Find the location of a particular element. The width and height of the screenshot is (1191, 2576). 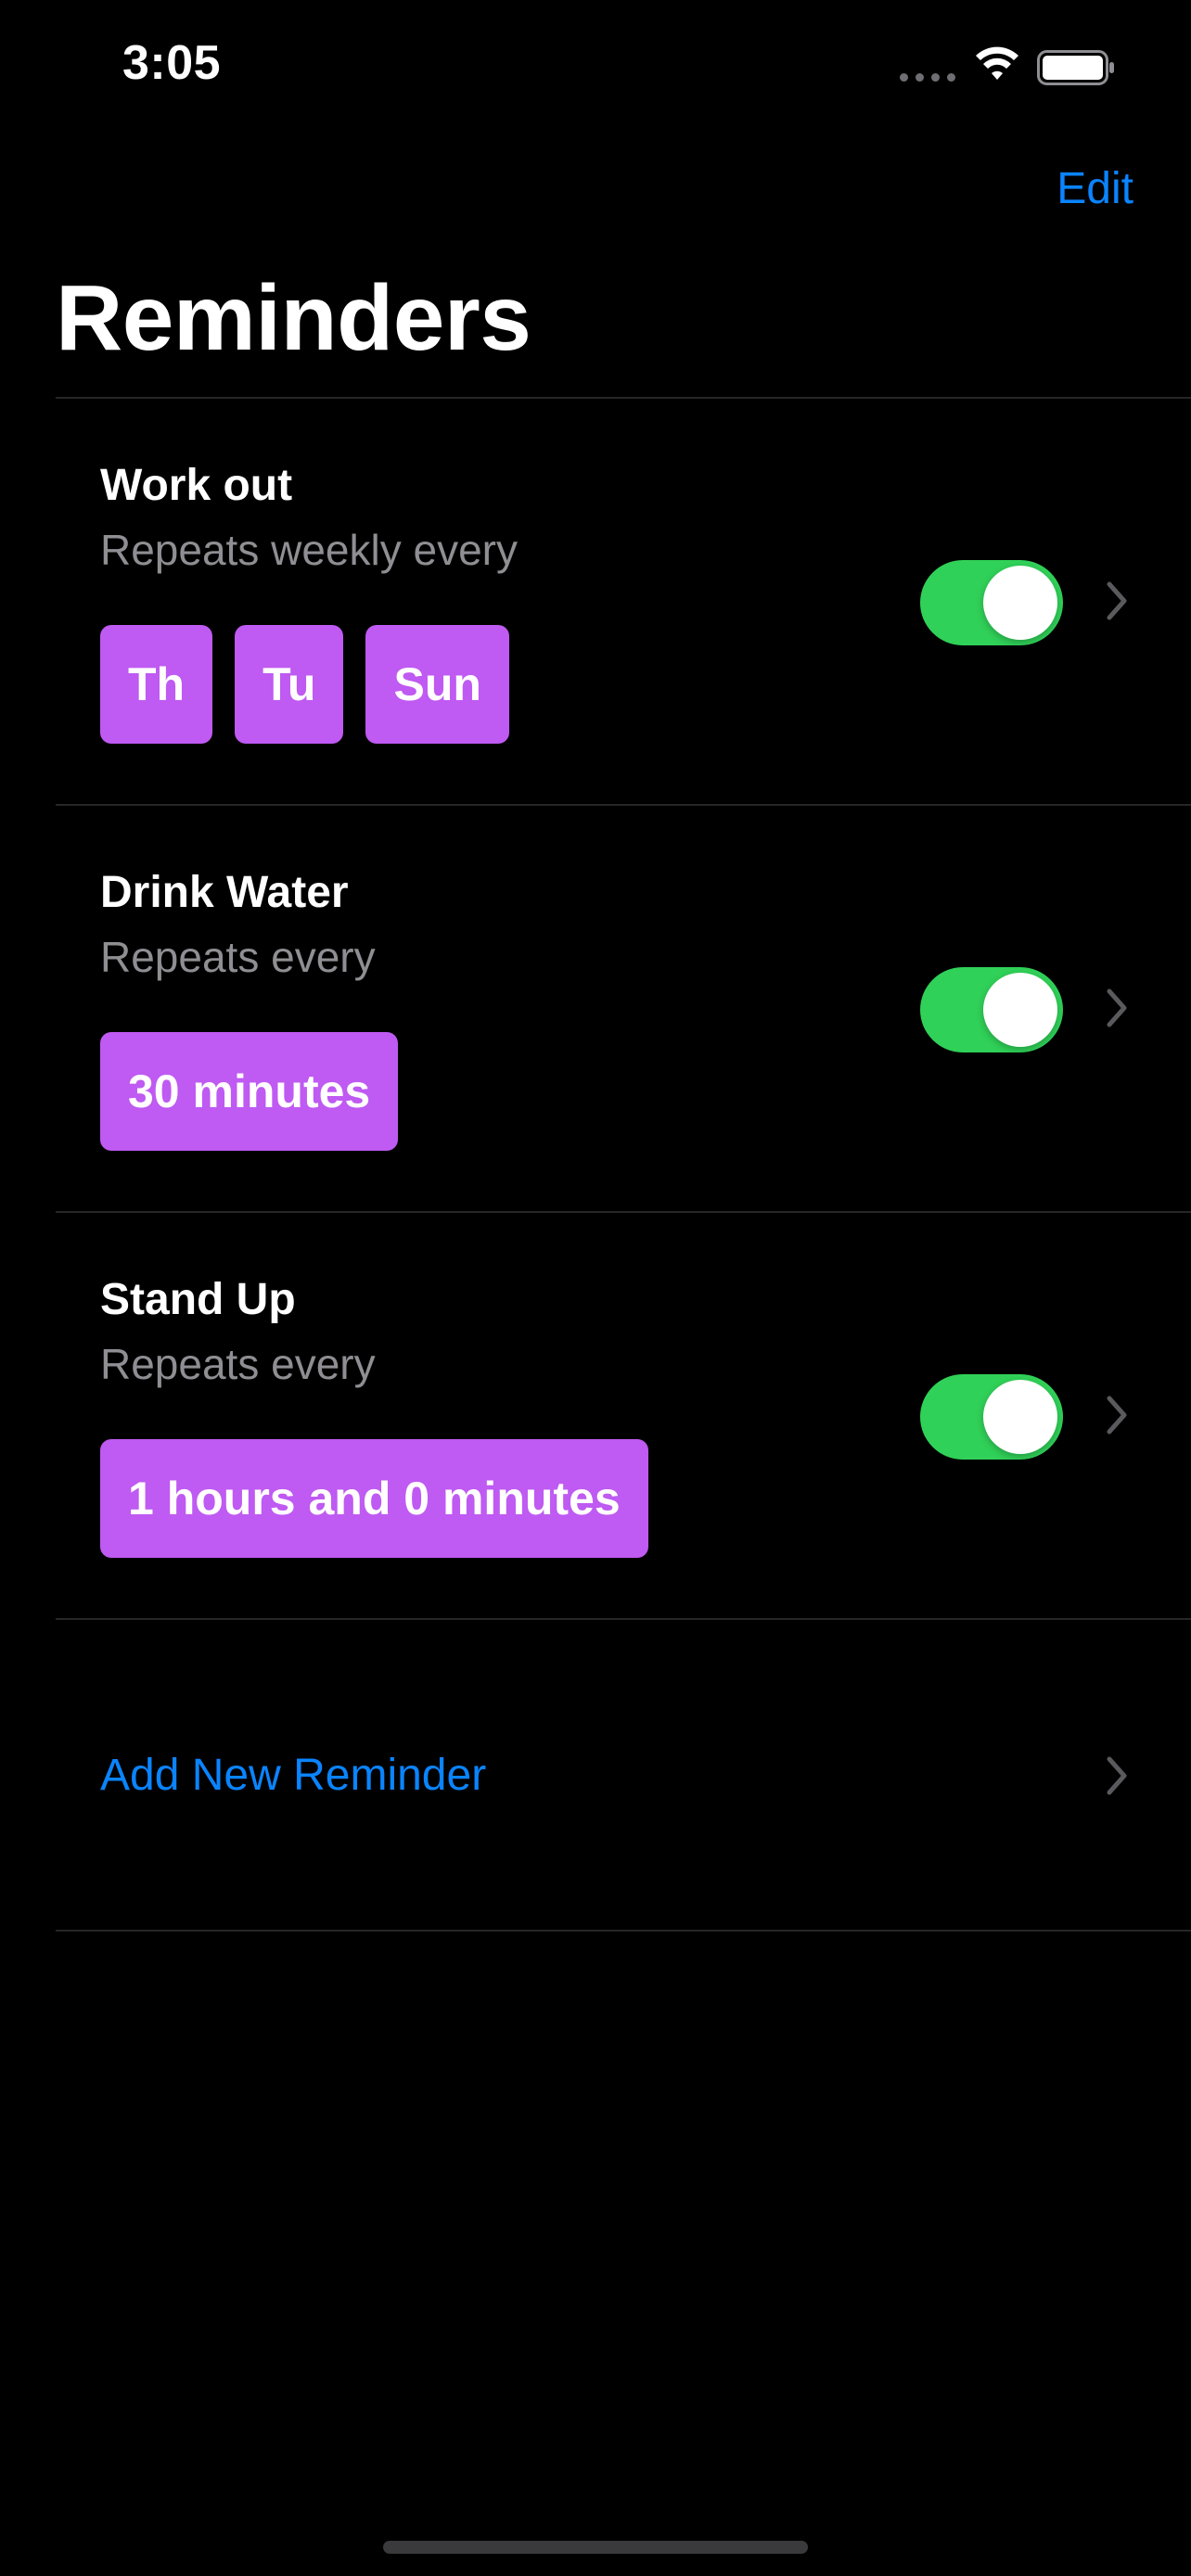

day-chip: Tu is located at coordinates (289, 685).